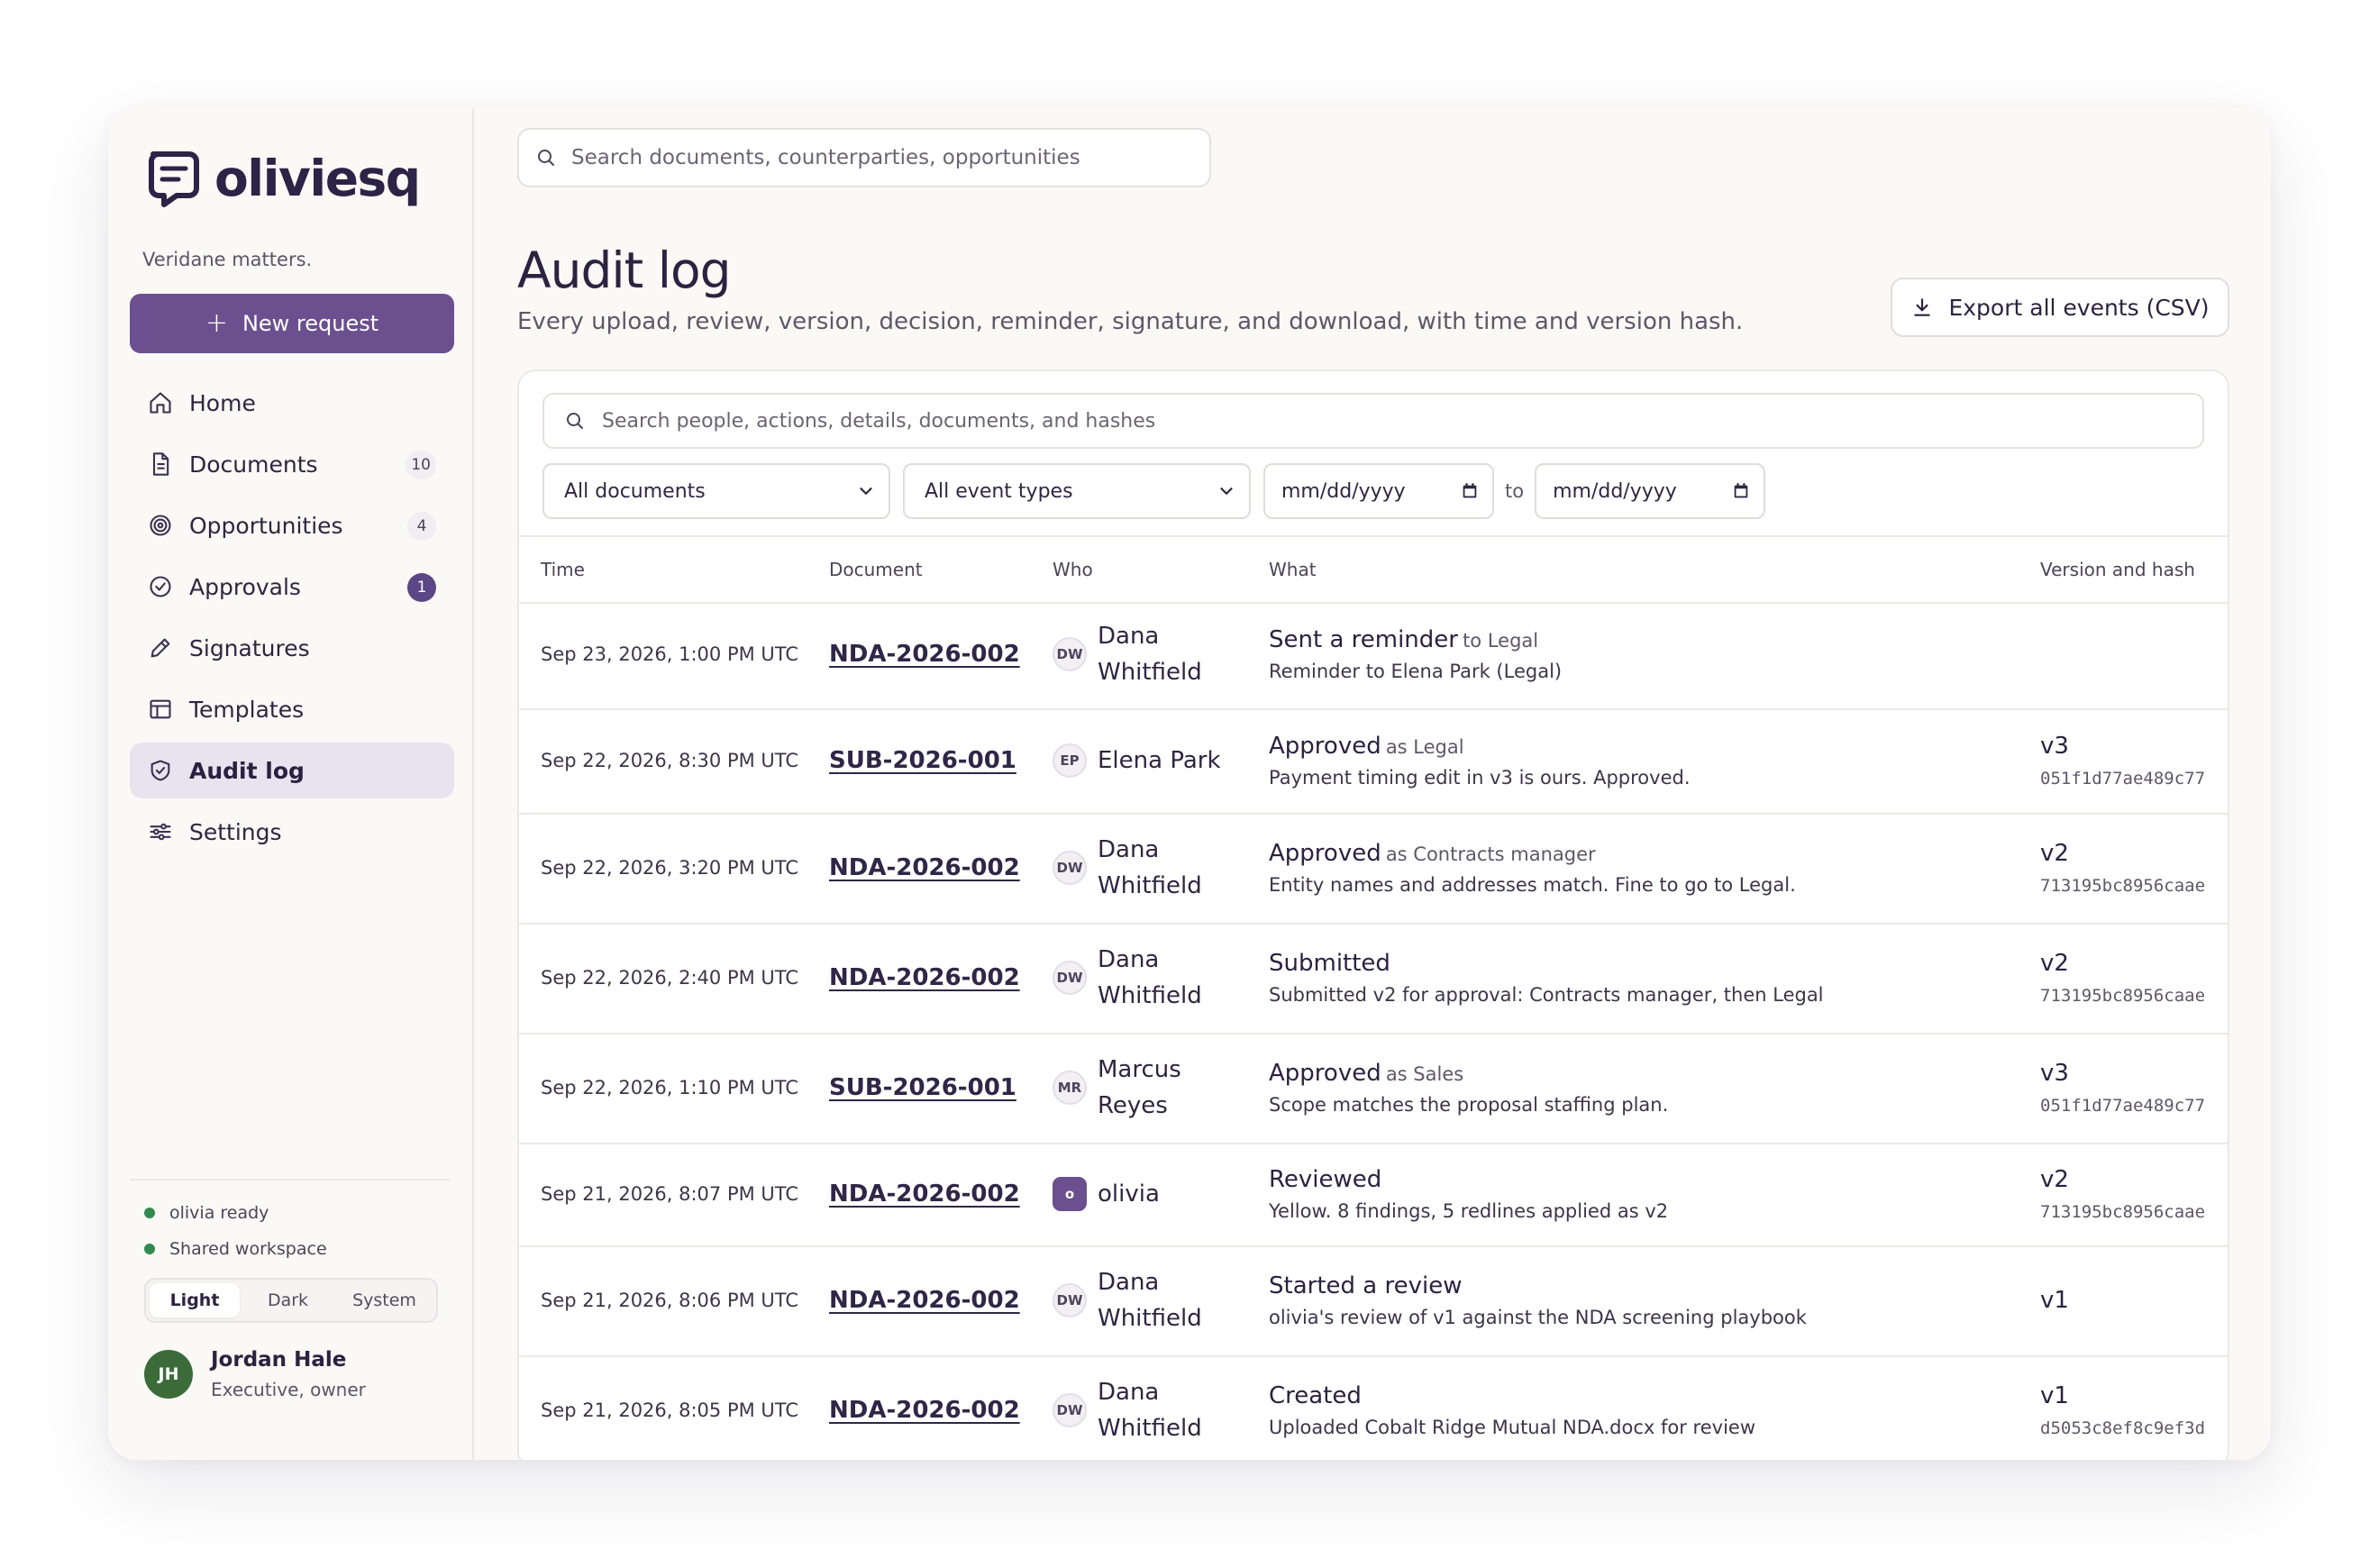  I want to click on document-icon, so click(160, 464).